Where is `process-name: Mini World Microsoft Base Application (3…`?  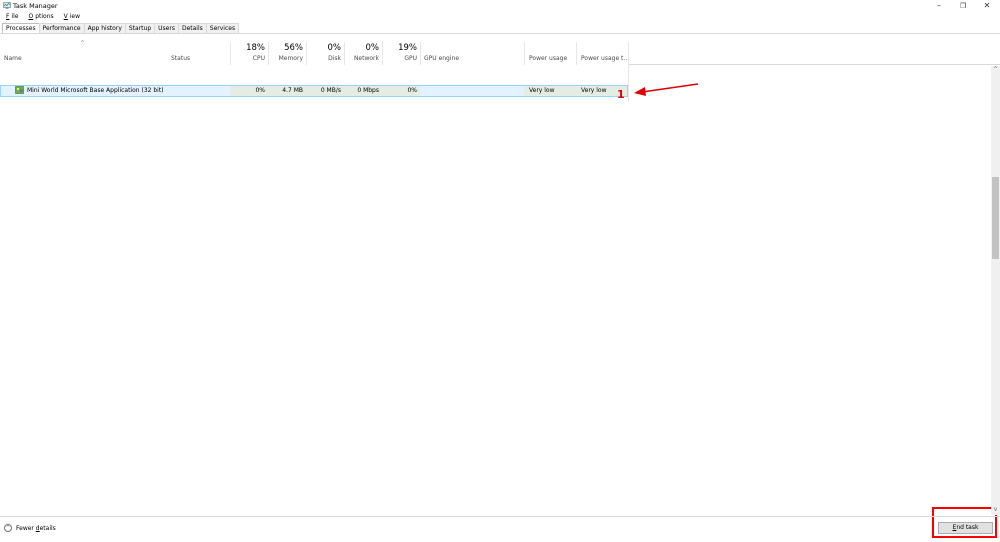
process-name: Mini World Microsoft Base Application (3… is located at coordinates (95, 90).